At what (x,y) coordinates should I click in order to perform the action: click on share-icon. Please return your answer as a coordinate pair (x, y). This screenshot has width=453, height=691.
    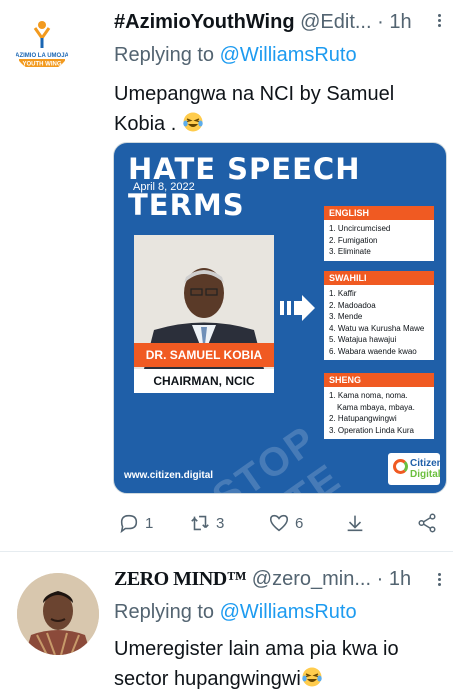
    Looking at the image, I should click on (427, 523).